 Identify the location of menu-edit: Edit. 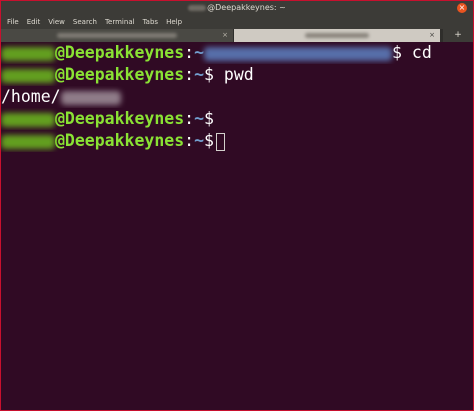
(34, 22).